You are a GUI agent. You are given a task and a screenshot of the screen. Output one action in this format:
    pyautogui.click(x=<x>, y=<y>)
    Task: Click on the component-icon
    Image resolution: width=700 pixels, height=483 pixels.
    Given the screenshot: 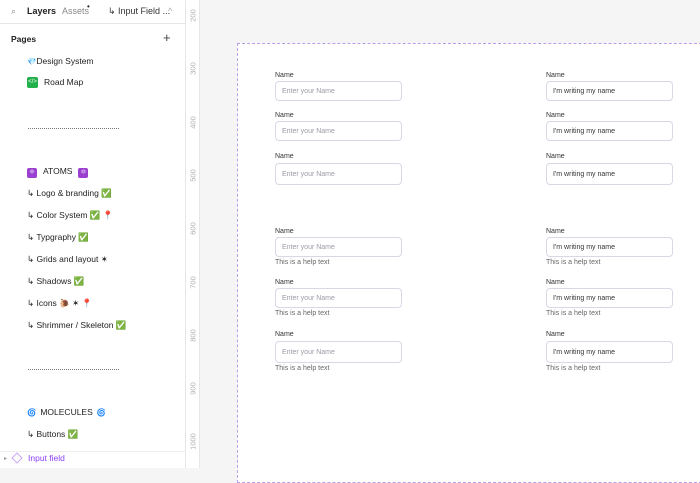 What is the action you would take?
    pyautogui.click(x=17, y=458)
    